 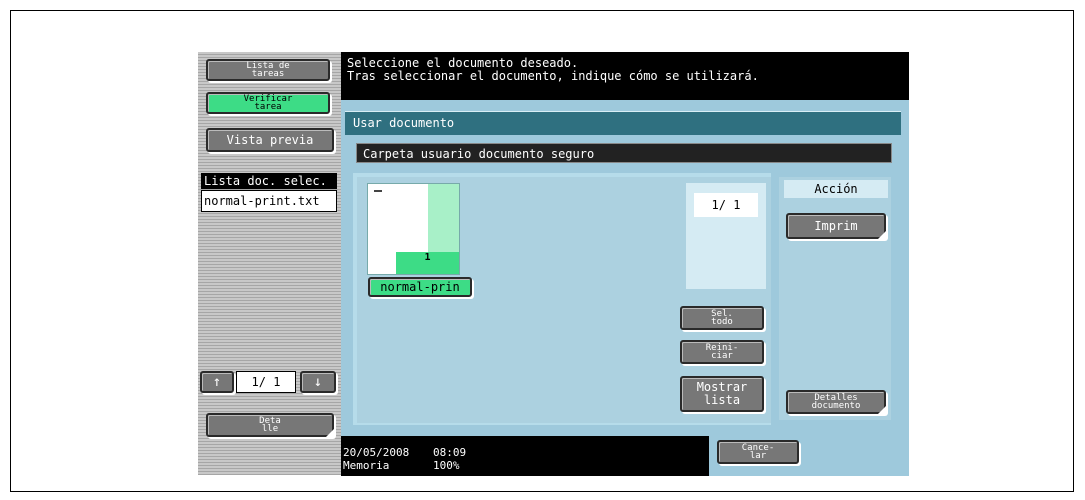 I want to click on check-job-button: Verificar tarea, so click(x=268, y=103).